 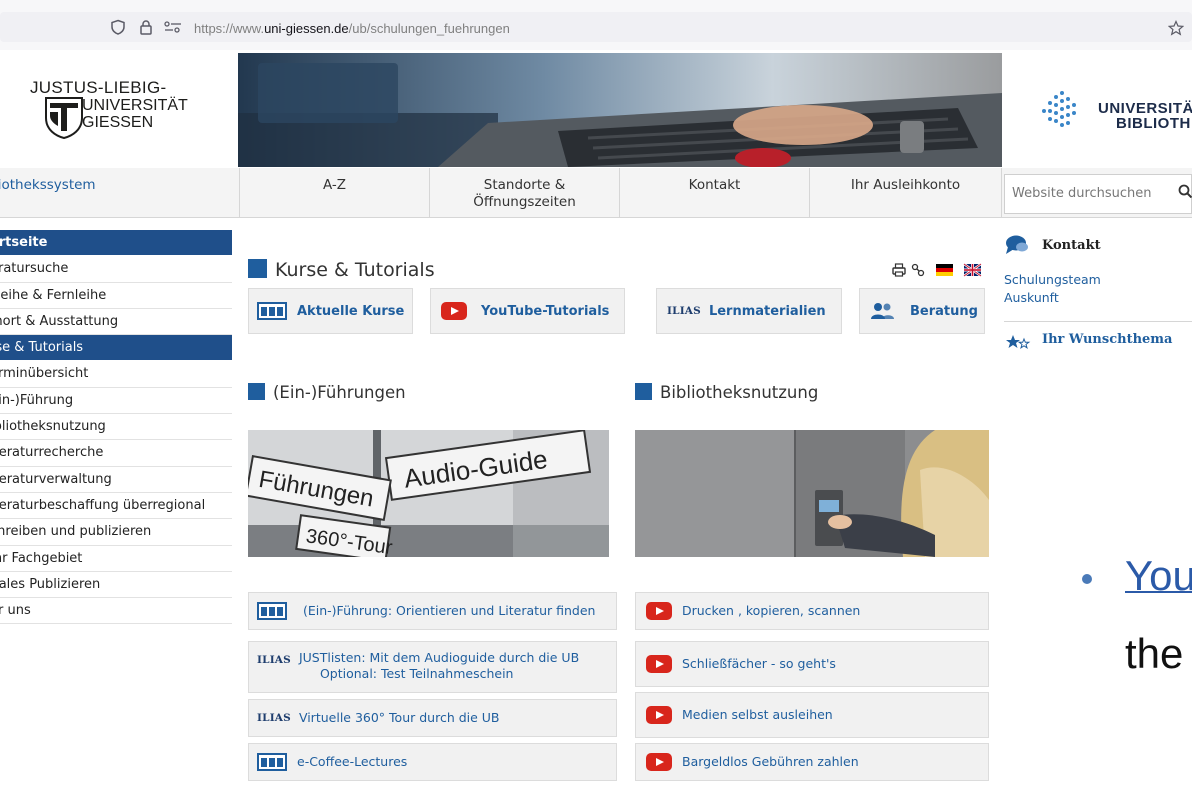 I want to click on nav-a-z: A-Z, so click(x=335, y=193).